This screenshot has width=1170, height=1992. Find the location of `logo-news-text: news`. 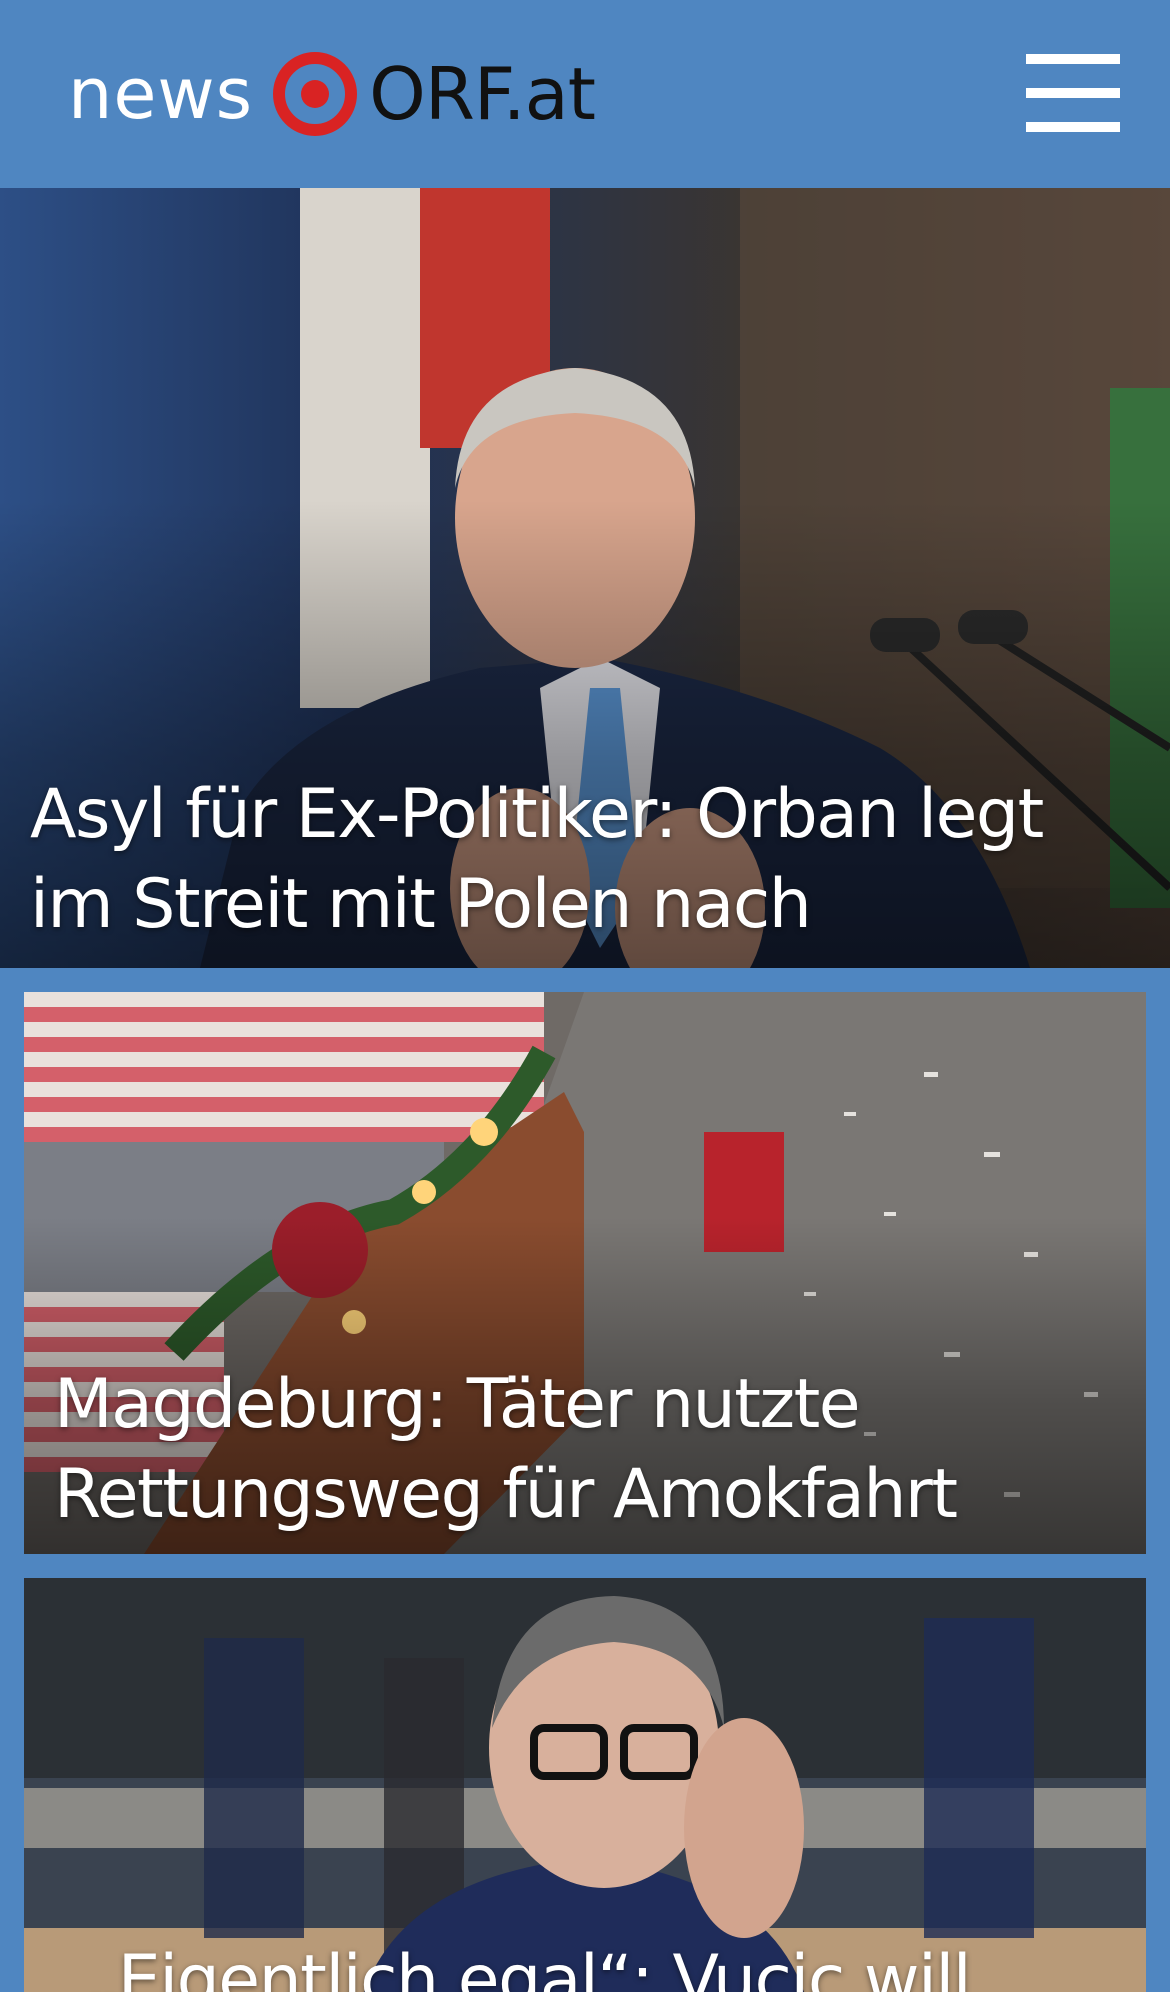

logo-news-text: news is located at coordinates (161, 94).